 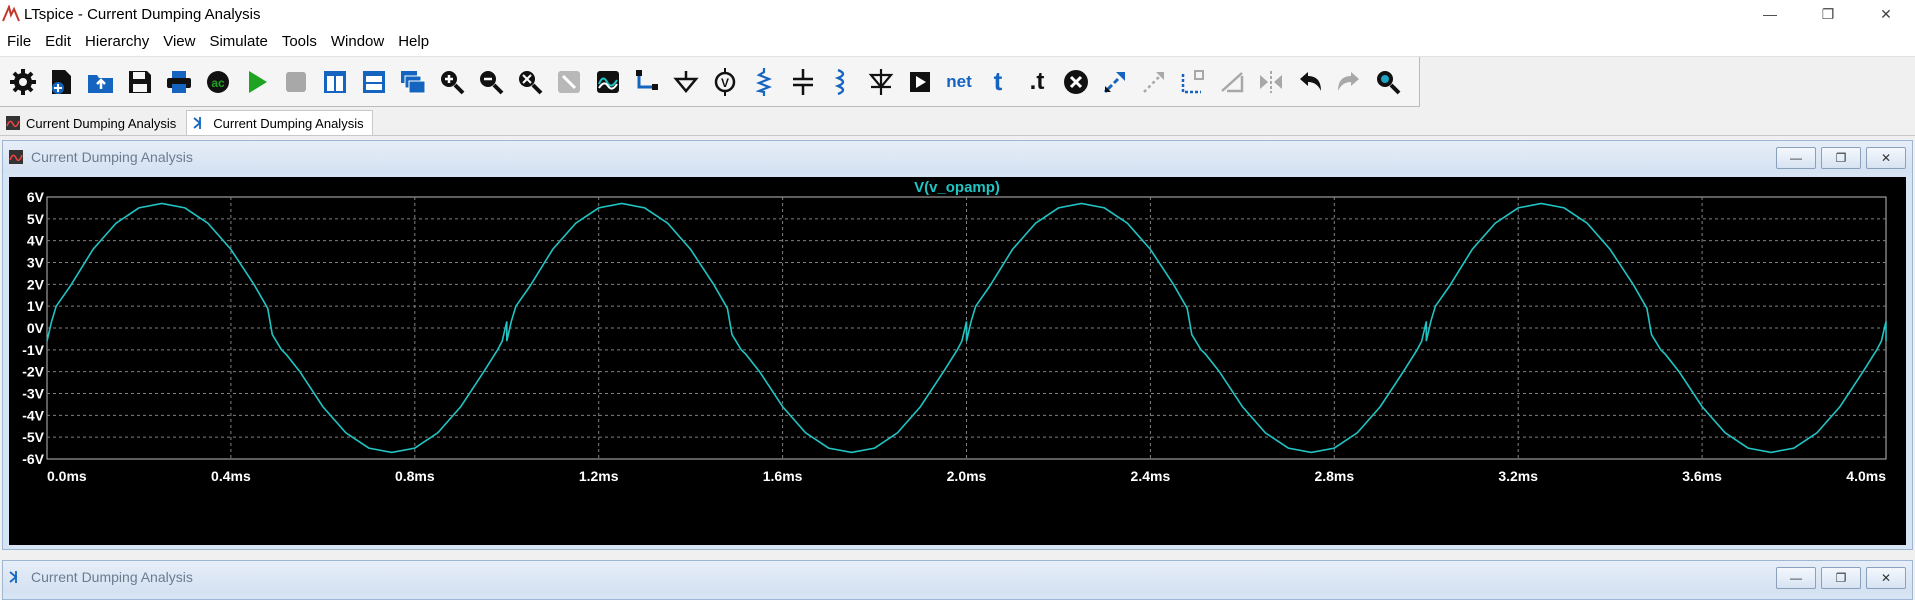 What do you see at coordinates (257, 82) in the screenshot?
I see `run-icon` at bounding box center [257, 82].